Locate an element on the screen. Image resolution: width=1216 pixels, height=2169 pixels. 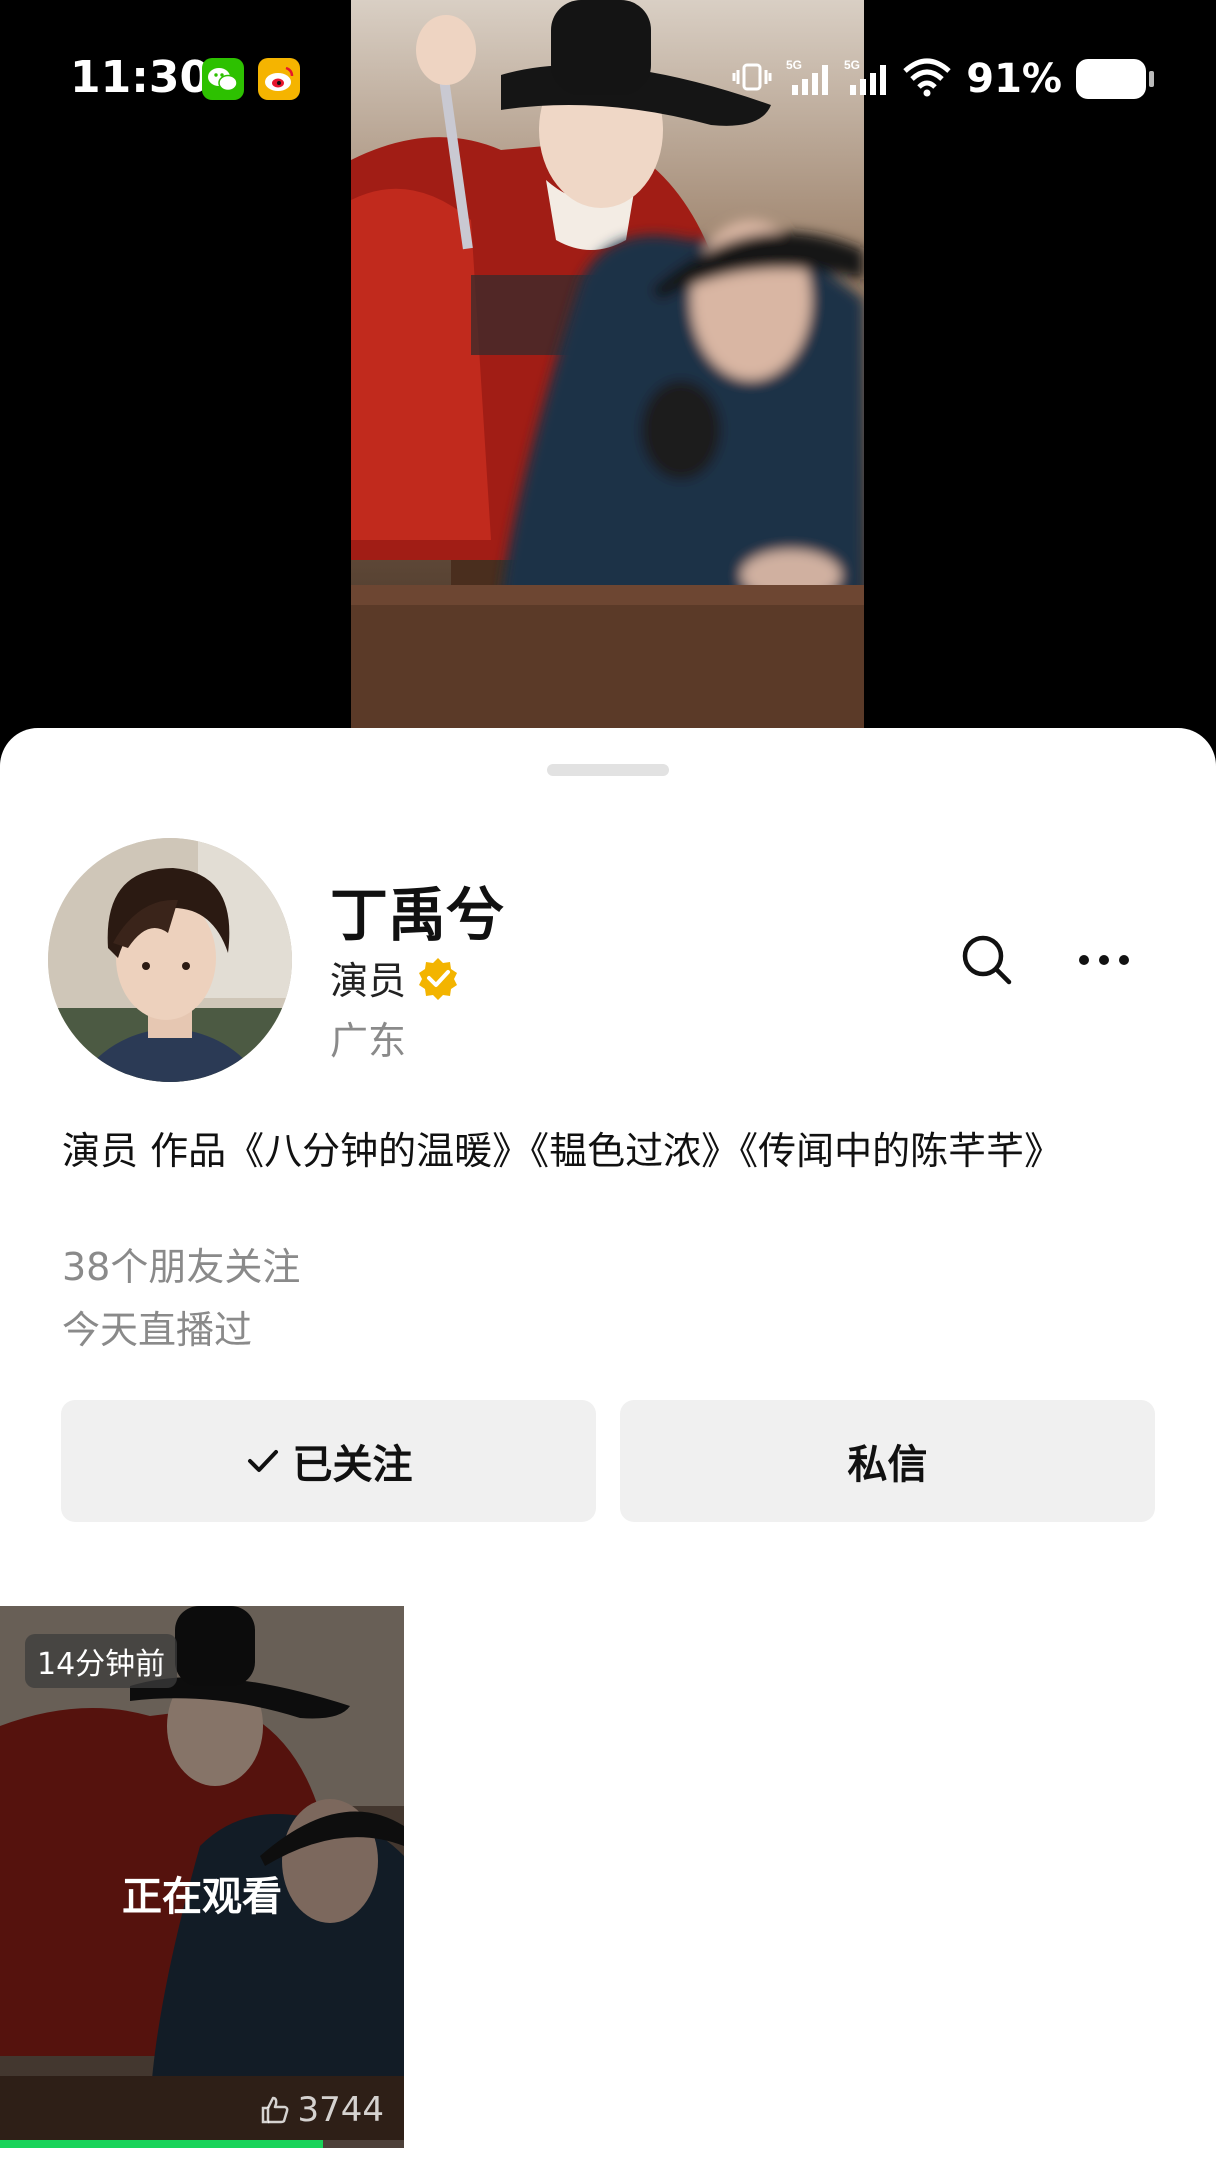
message-button: 私信 is located at coordinates (887, 1461).